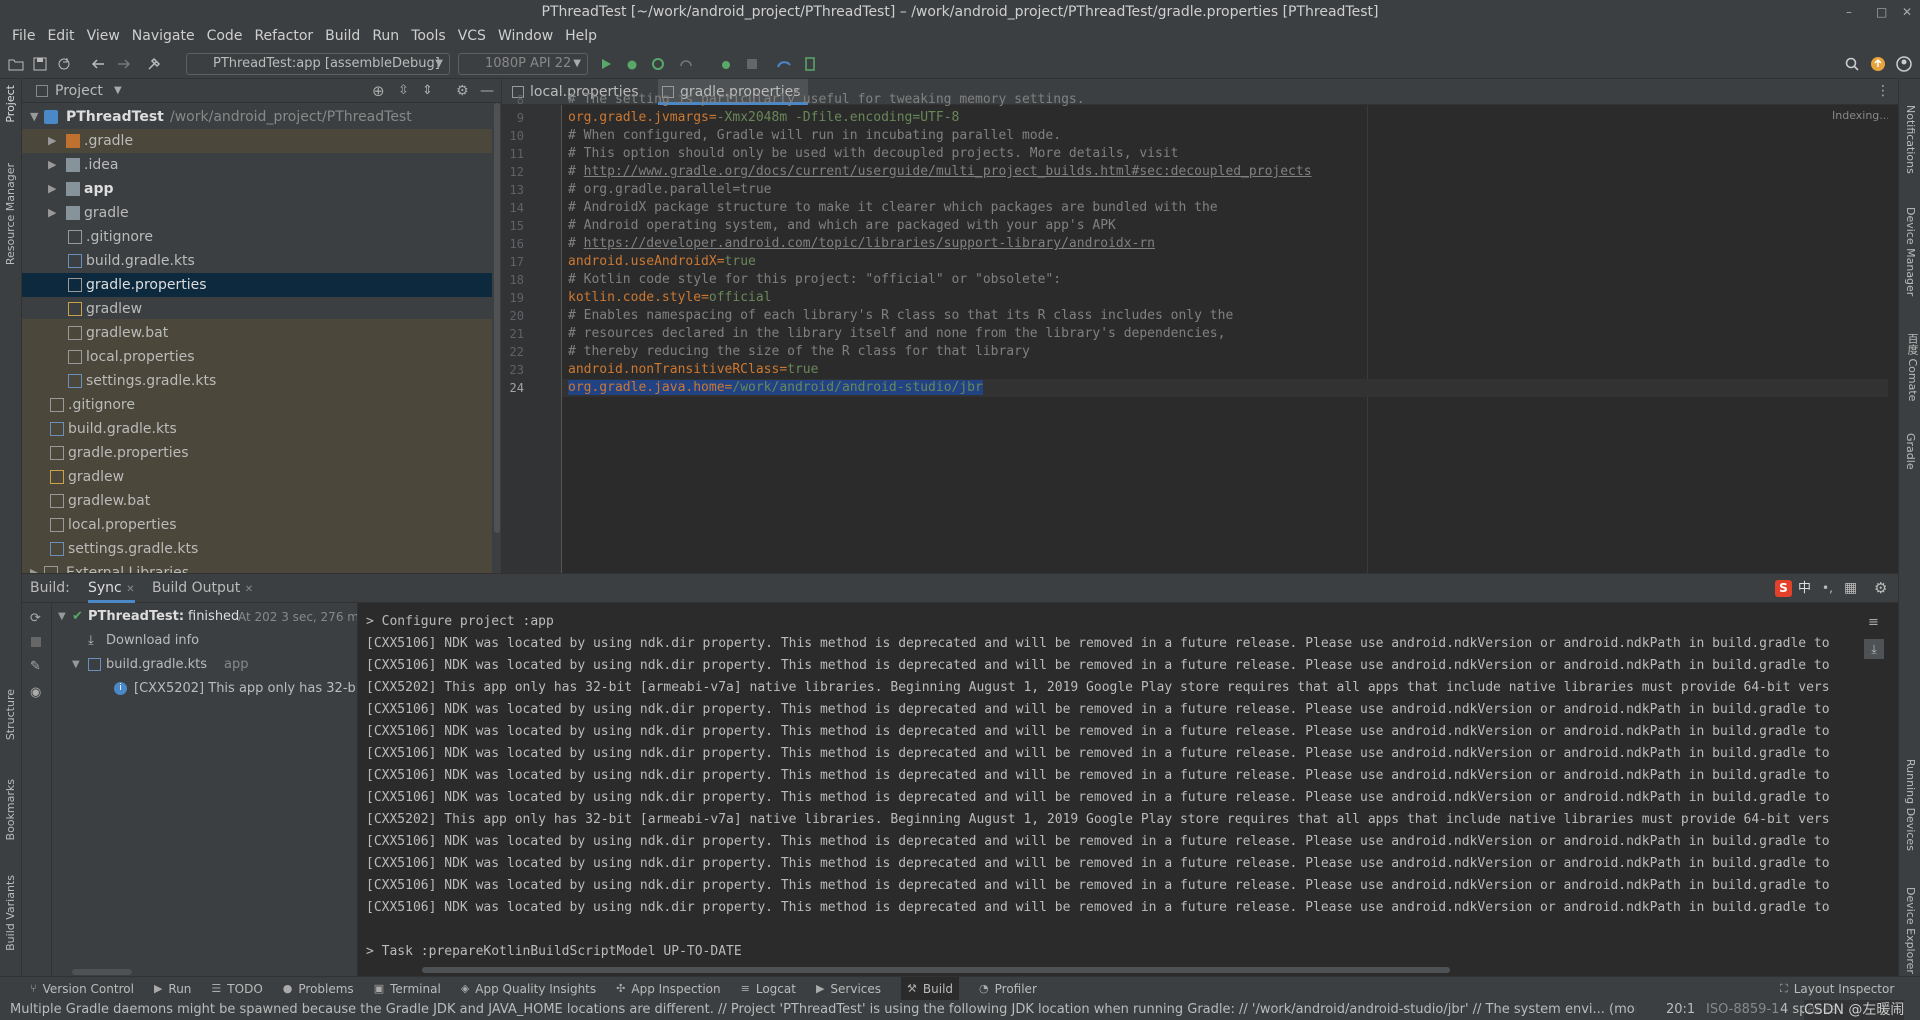 The image size is (1920, 1020). I want to click on stop-icon, so click(36, 642).